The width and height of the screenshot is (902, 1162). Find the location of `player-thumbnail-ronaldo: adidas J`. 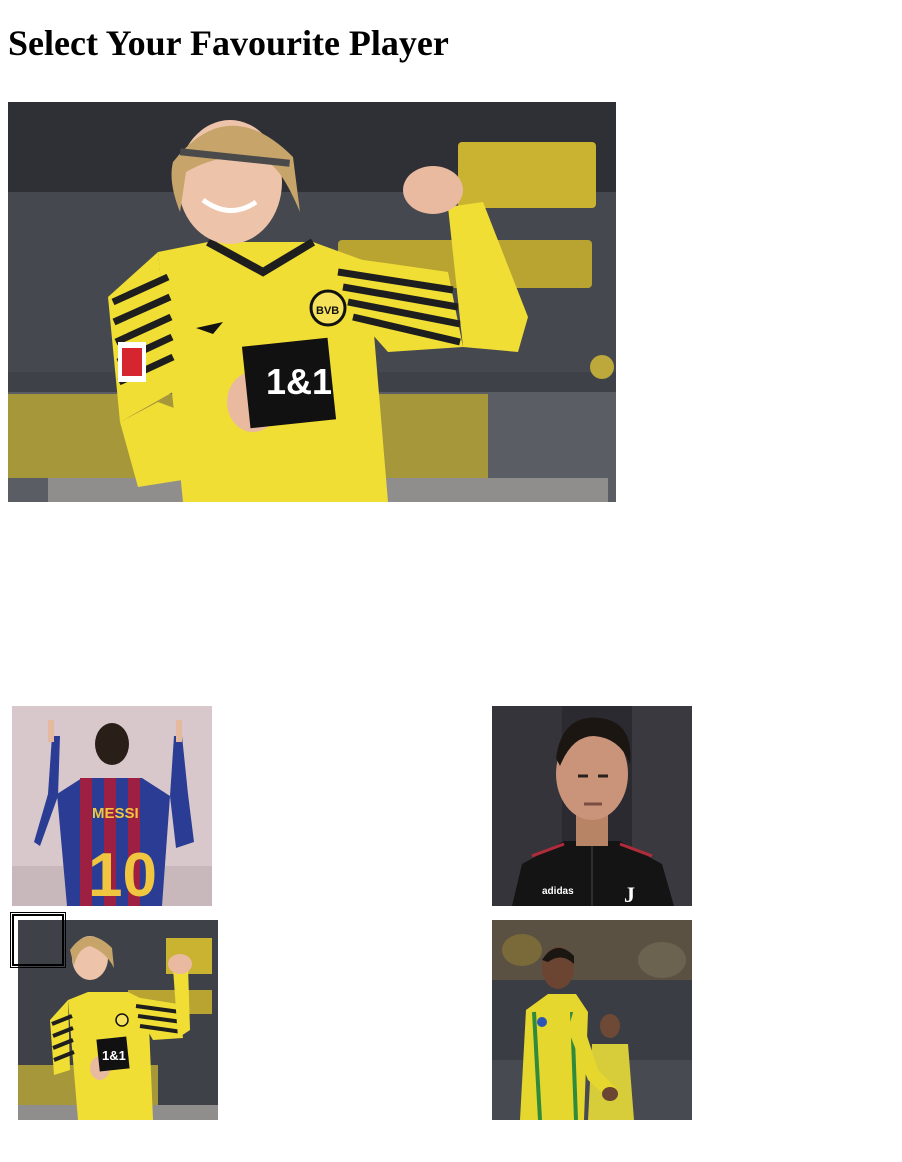

player-thumbnail-ronaldo: adidas J is located at coordinates (592, 806).